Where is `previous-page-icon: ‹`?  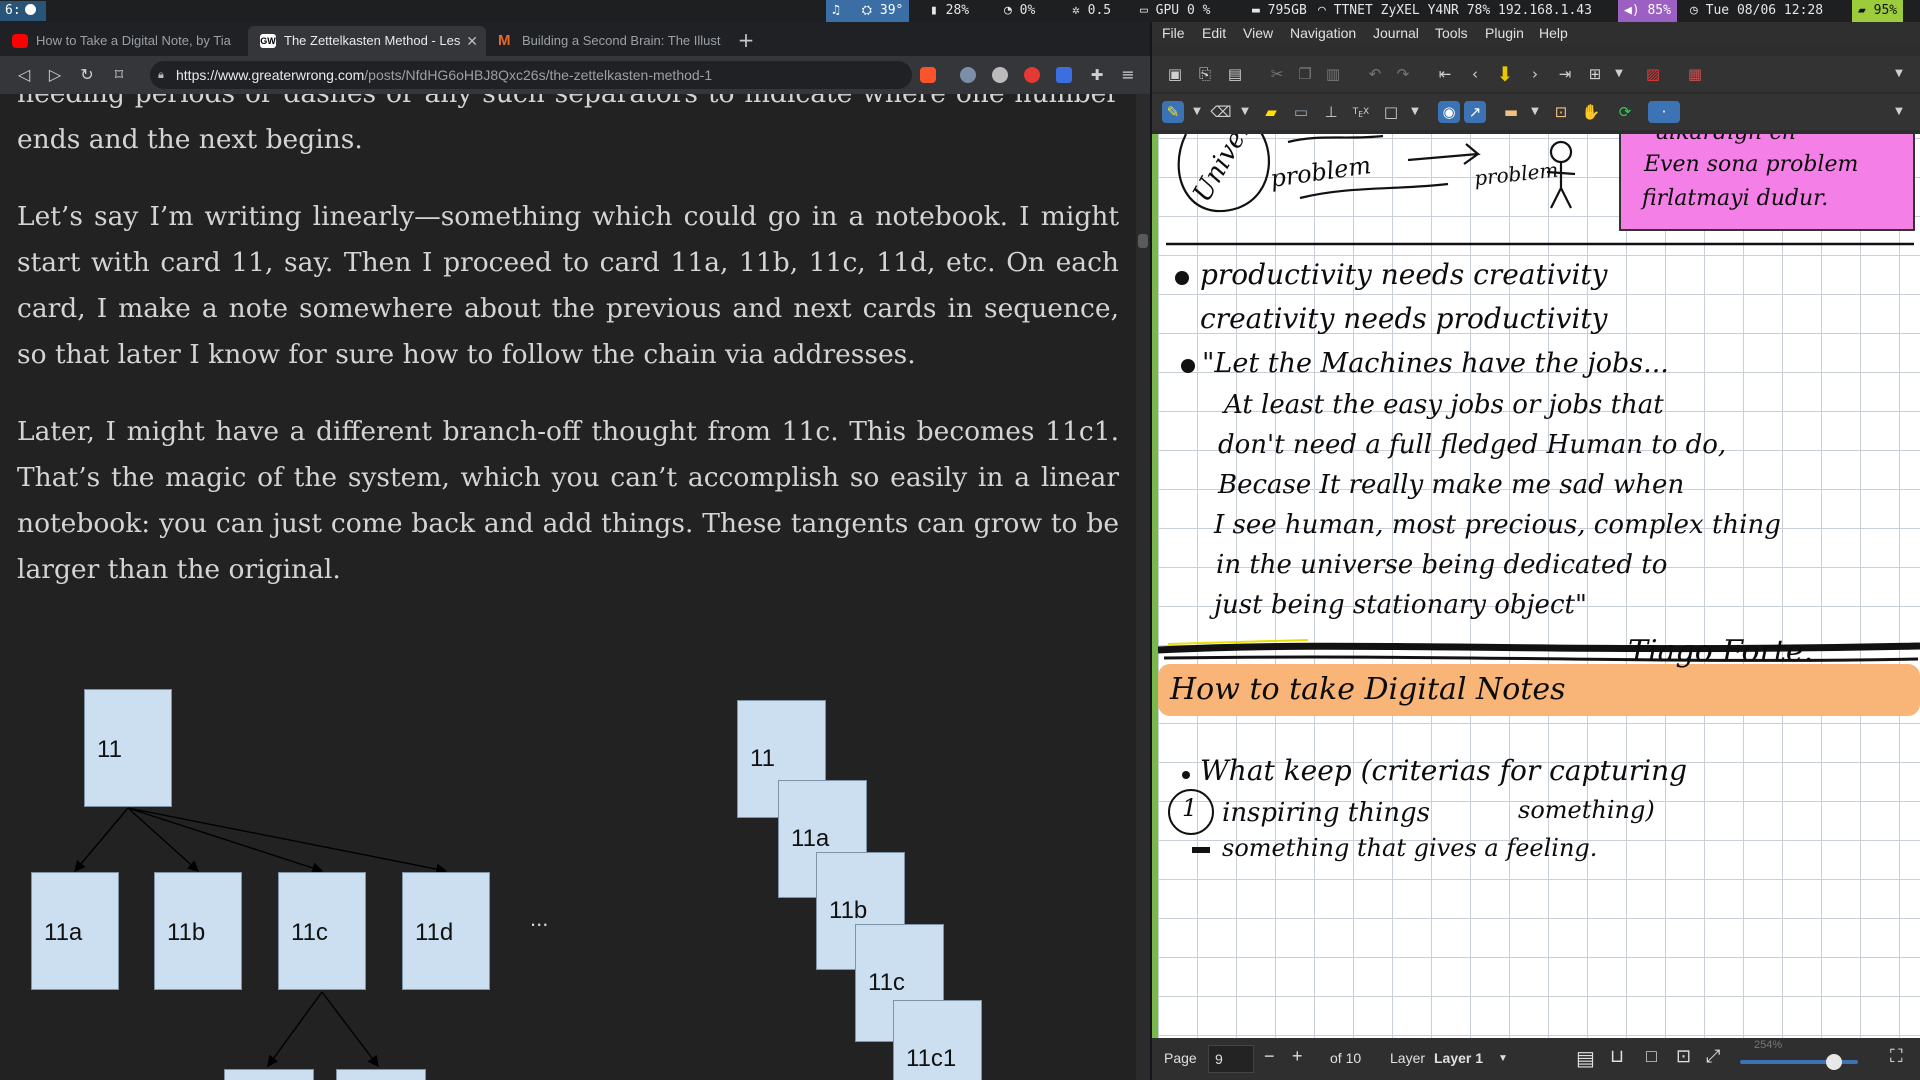 previous-page-icon: ‹ is located at coordinates (1475, 74).